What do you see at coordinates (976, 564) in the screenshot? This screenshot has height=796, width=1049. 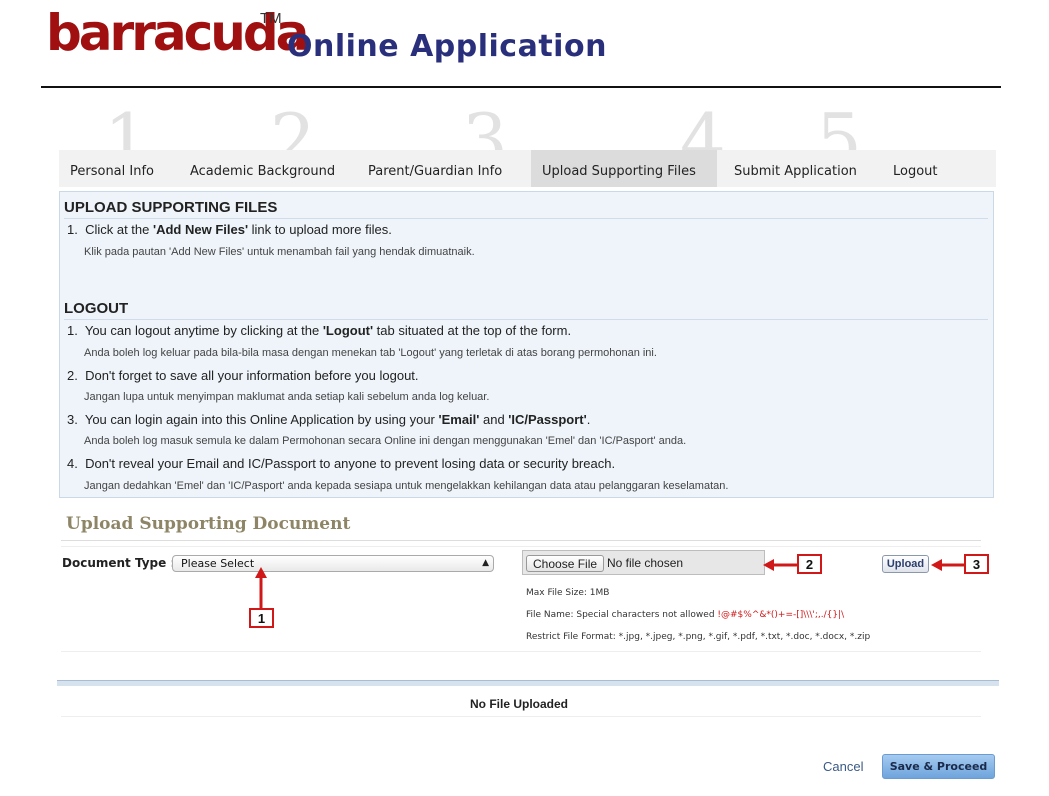 I see `callout-label-3: 3` at bounding box center [976, 564].